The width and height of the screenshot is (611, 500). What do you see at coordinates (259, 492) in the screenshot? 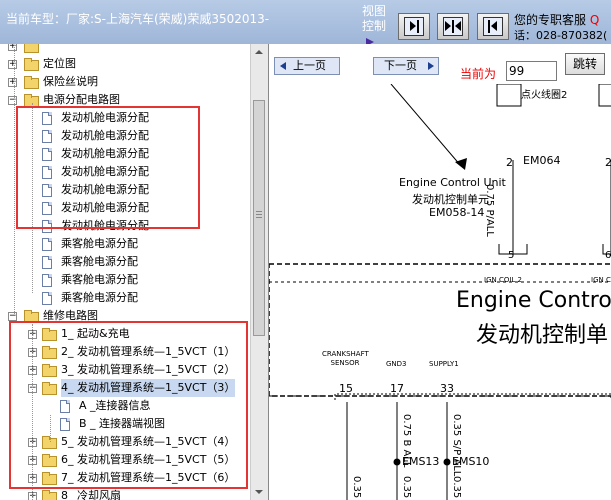
I see `scroll-down-icon` at bounding box center [259, 492].